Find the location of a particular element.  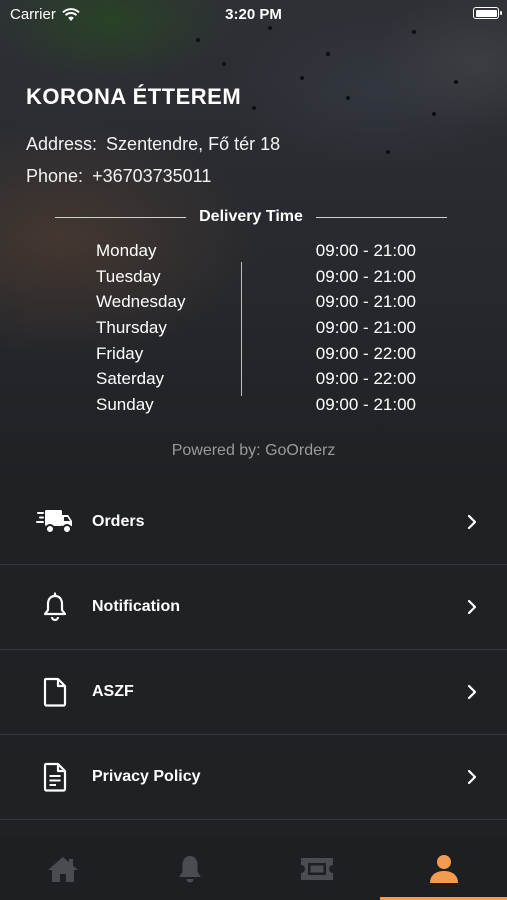

hours-day: Monday is located at coordinates (126, 250).